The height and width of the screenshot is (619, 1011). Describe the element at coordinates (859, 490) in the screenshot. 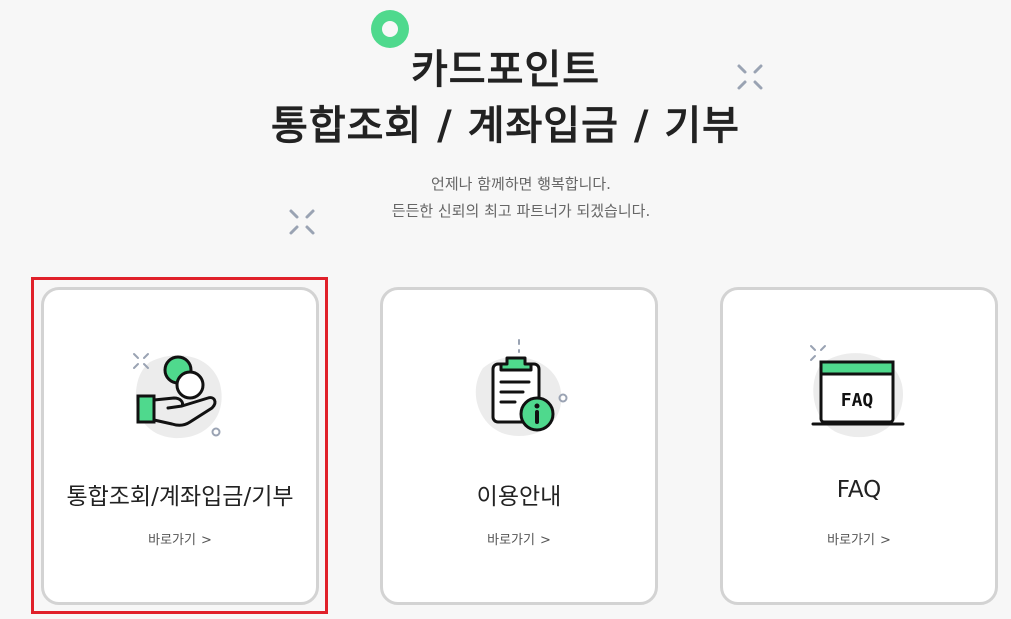

I see `card-title: FAQ` at that location.